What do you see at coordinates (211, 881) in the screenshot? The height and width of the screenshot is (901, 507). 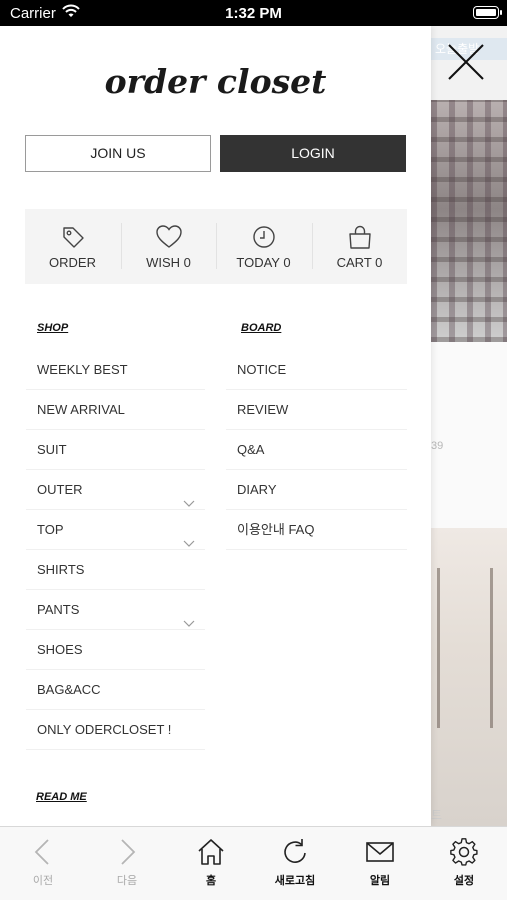 I see `toolbar-label: 홈` at bounding box center [211, 881].